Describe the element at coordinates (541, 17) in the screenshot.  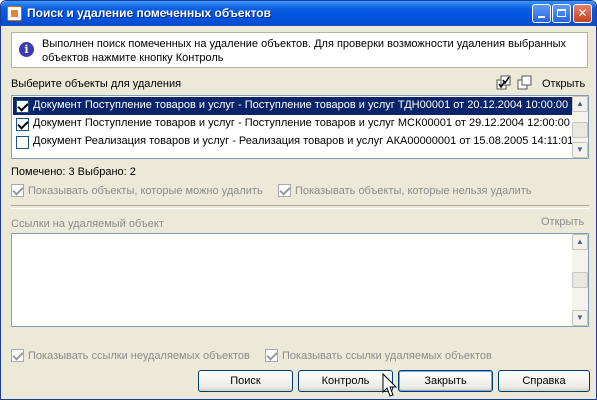
I see `minimize-icon` at that location.